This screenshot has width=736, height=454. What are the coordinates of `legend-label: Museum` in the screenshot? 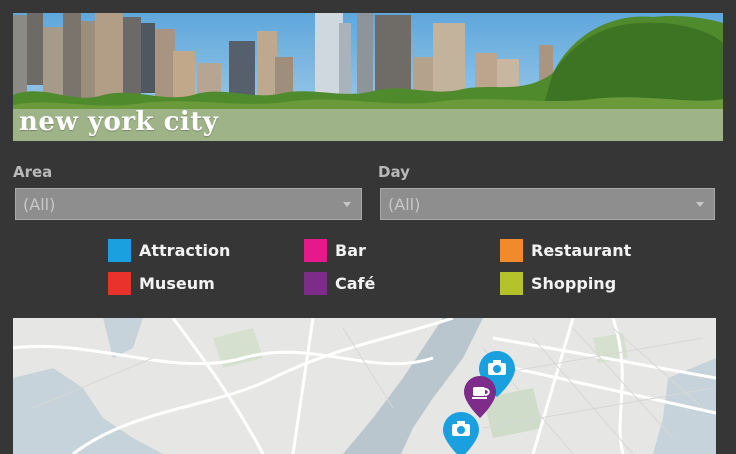 It's located at (177, 283).